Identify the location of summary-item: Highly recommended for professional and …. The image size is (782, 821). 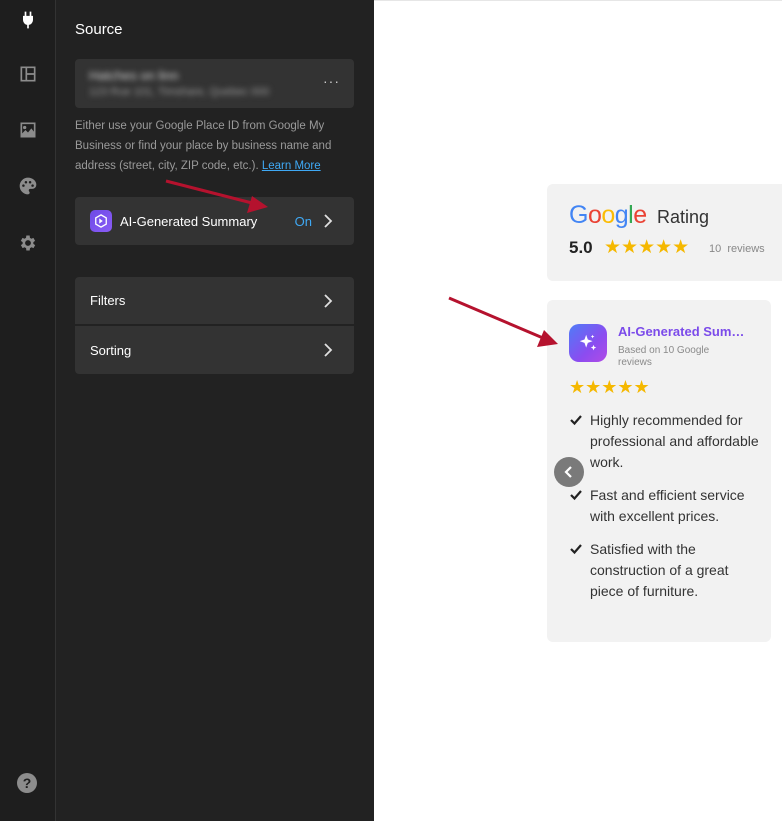
(664, 441).